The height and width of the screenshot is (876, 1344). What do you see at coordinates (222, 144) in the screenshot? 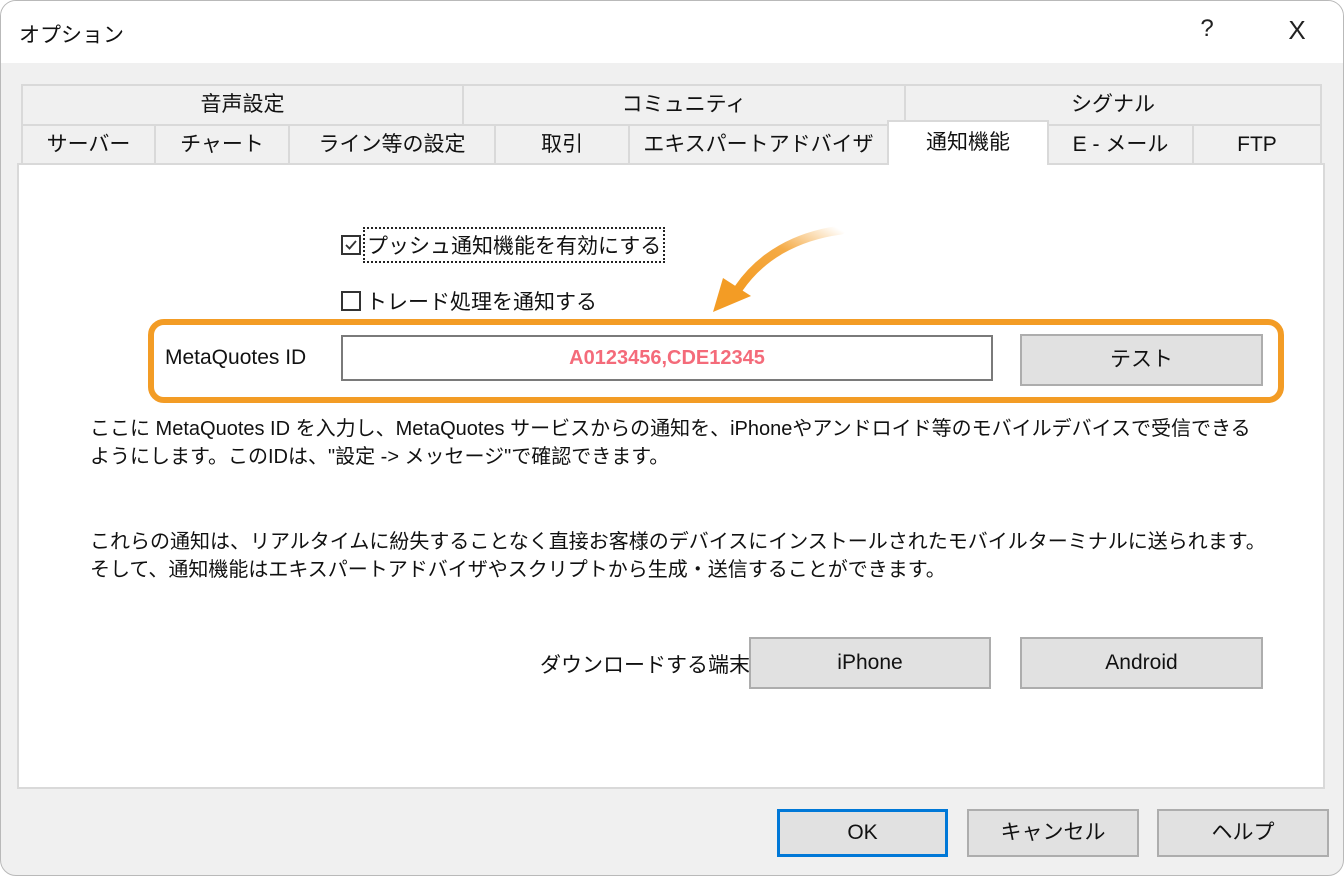
I see `tab-charts: チャート` at bounding box center [222, 144].